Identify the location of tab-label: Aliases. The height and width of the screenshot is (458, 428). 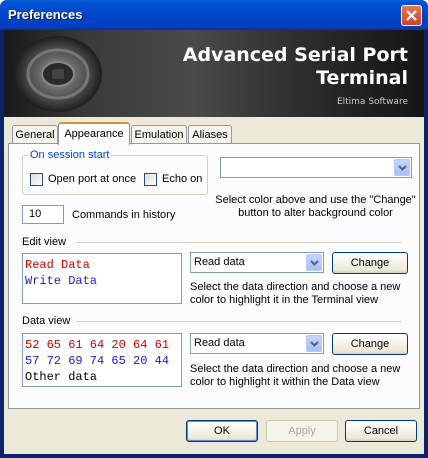
(210, 135).